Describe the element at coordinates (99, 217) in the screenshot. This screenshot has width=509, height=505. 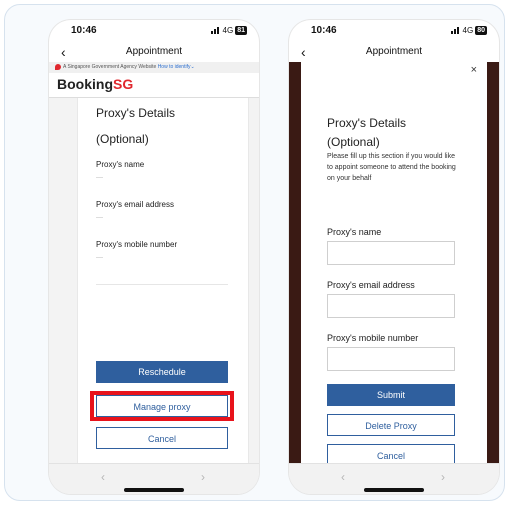
I see `proxy-email-value: —` at that location.